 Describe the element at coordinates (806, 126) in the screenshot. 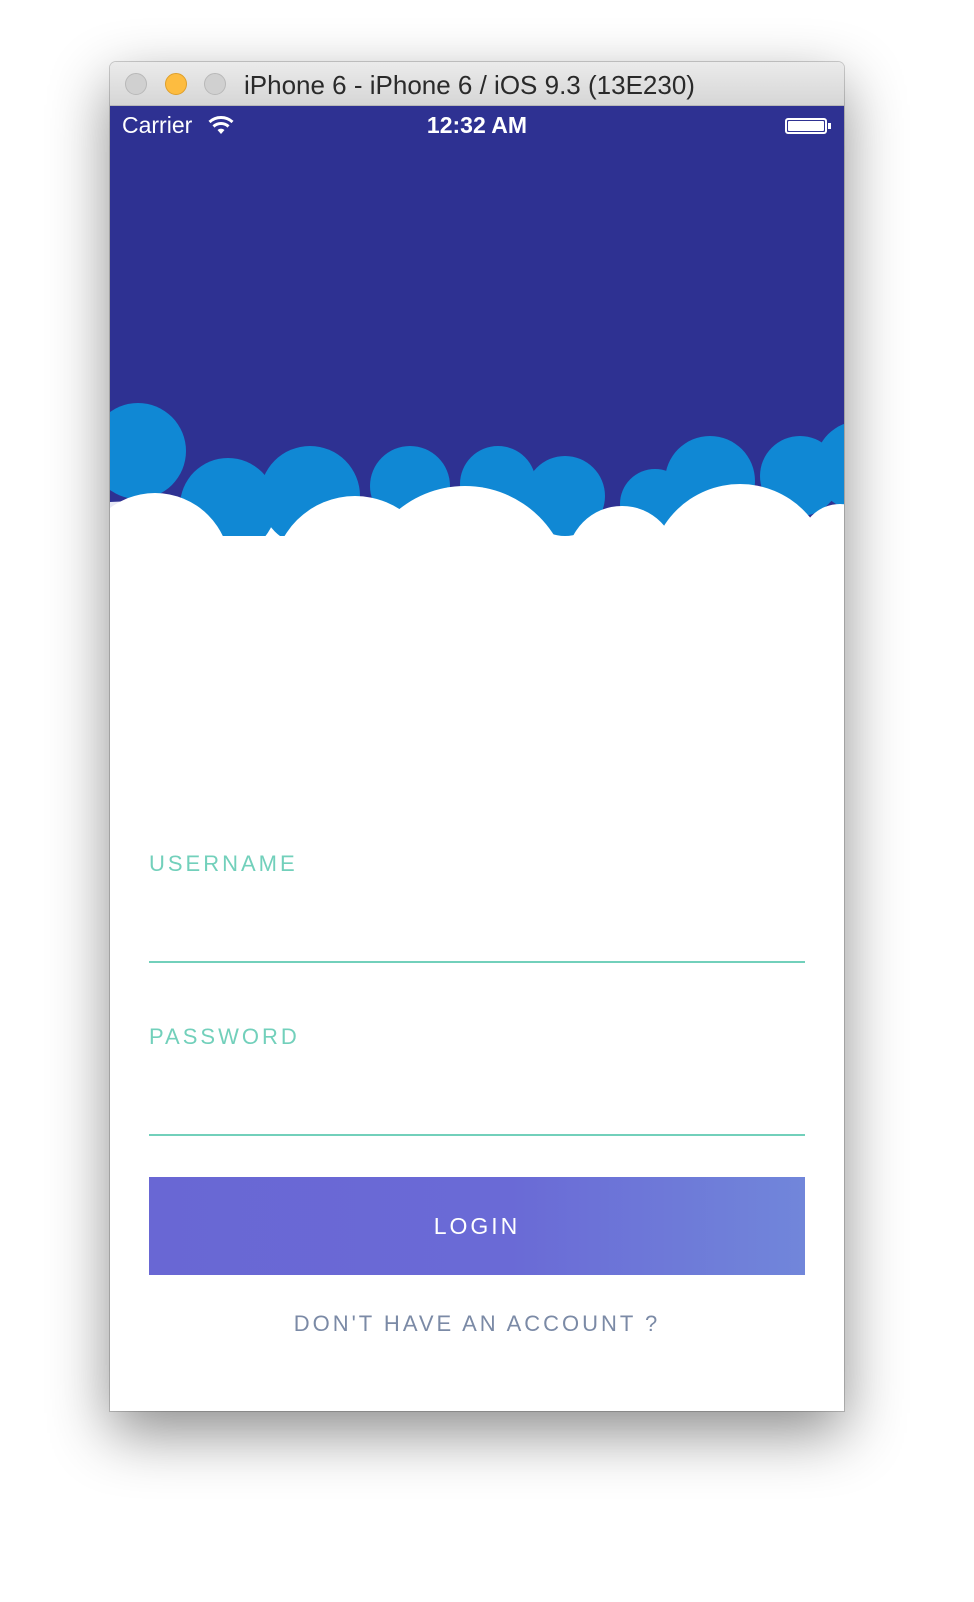

I see `battery-icon` at that location.